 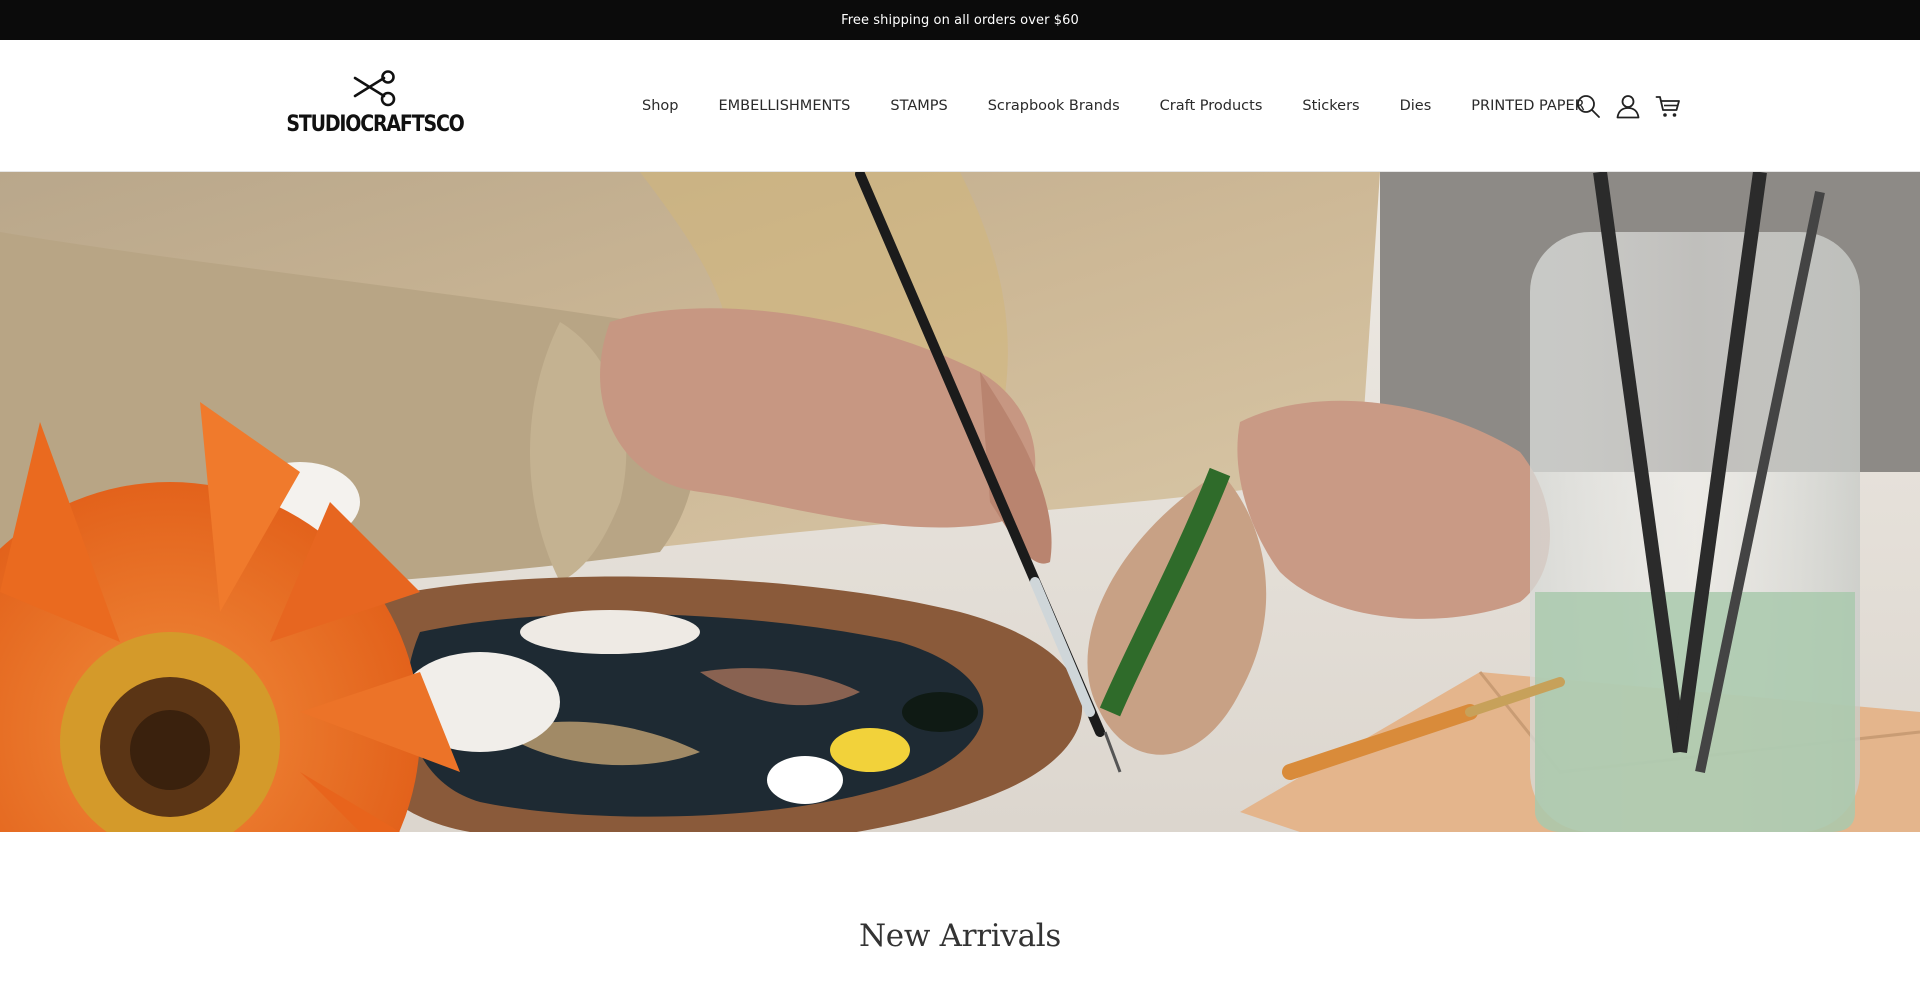 What do you see at coordinates (660, 106) in the screenshot?
I see `nav-shop: Shop` at bounding box center [660, 106].